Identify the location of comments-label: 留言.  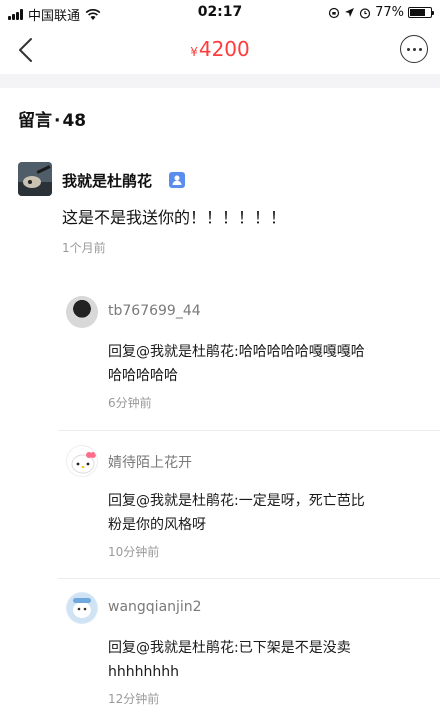
(35, 121).